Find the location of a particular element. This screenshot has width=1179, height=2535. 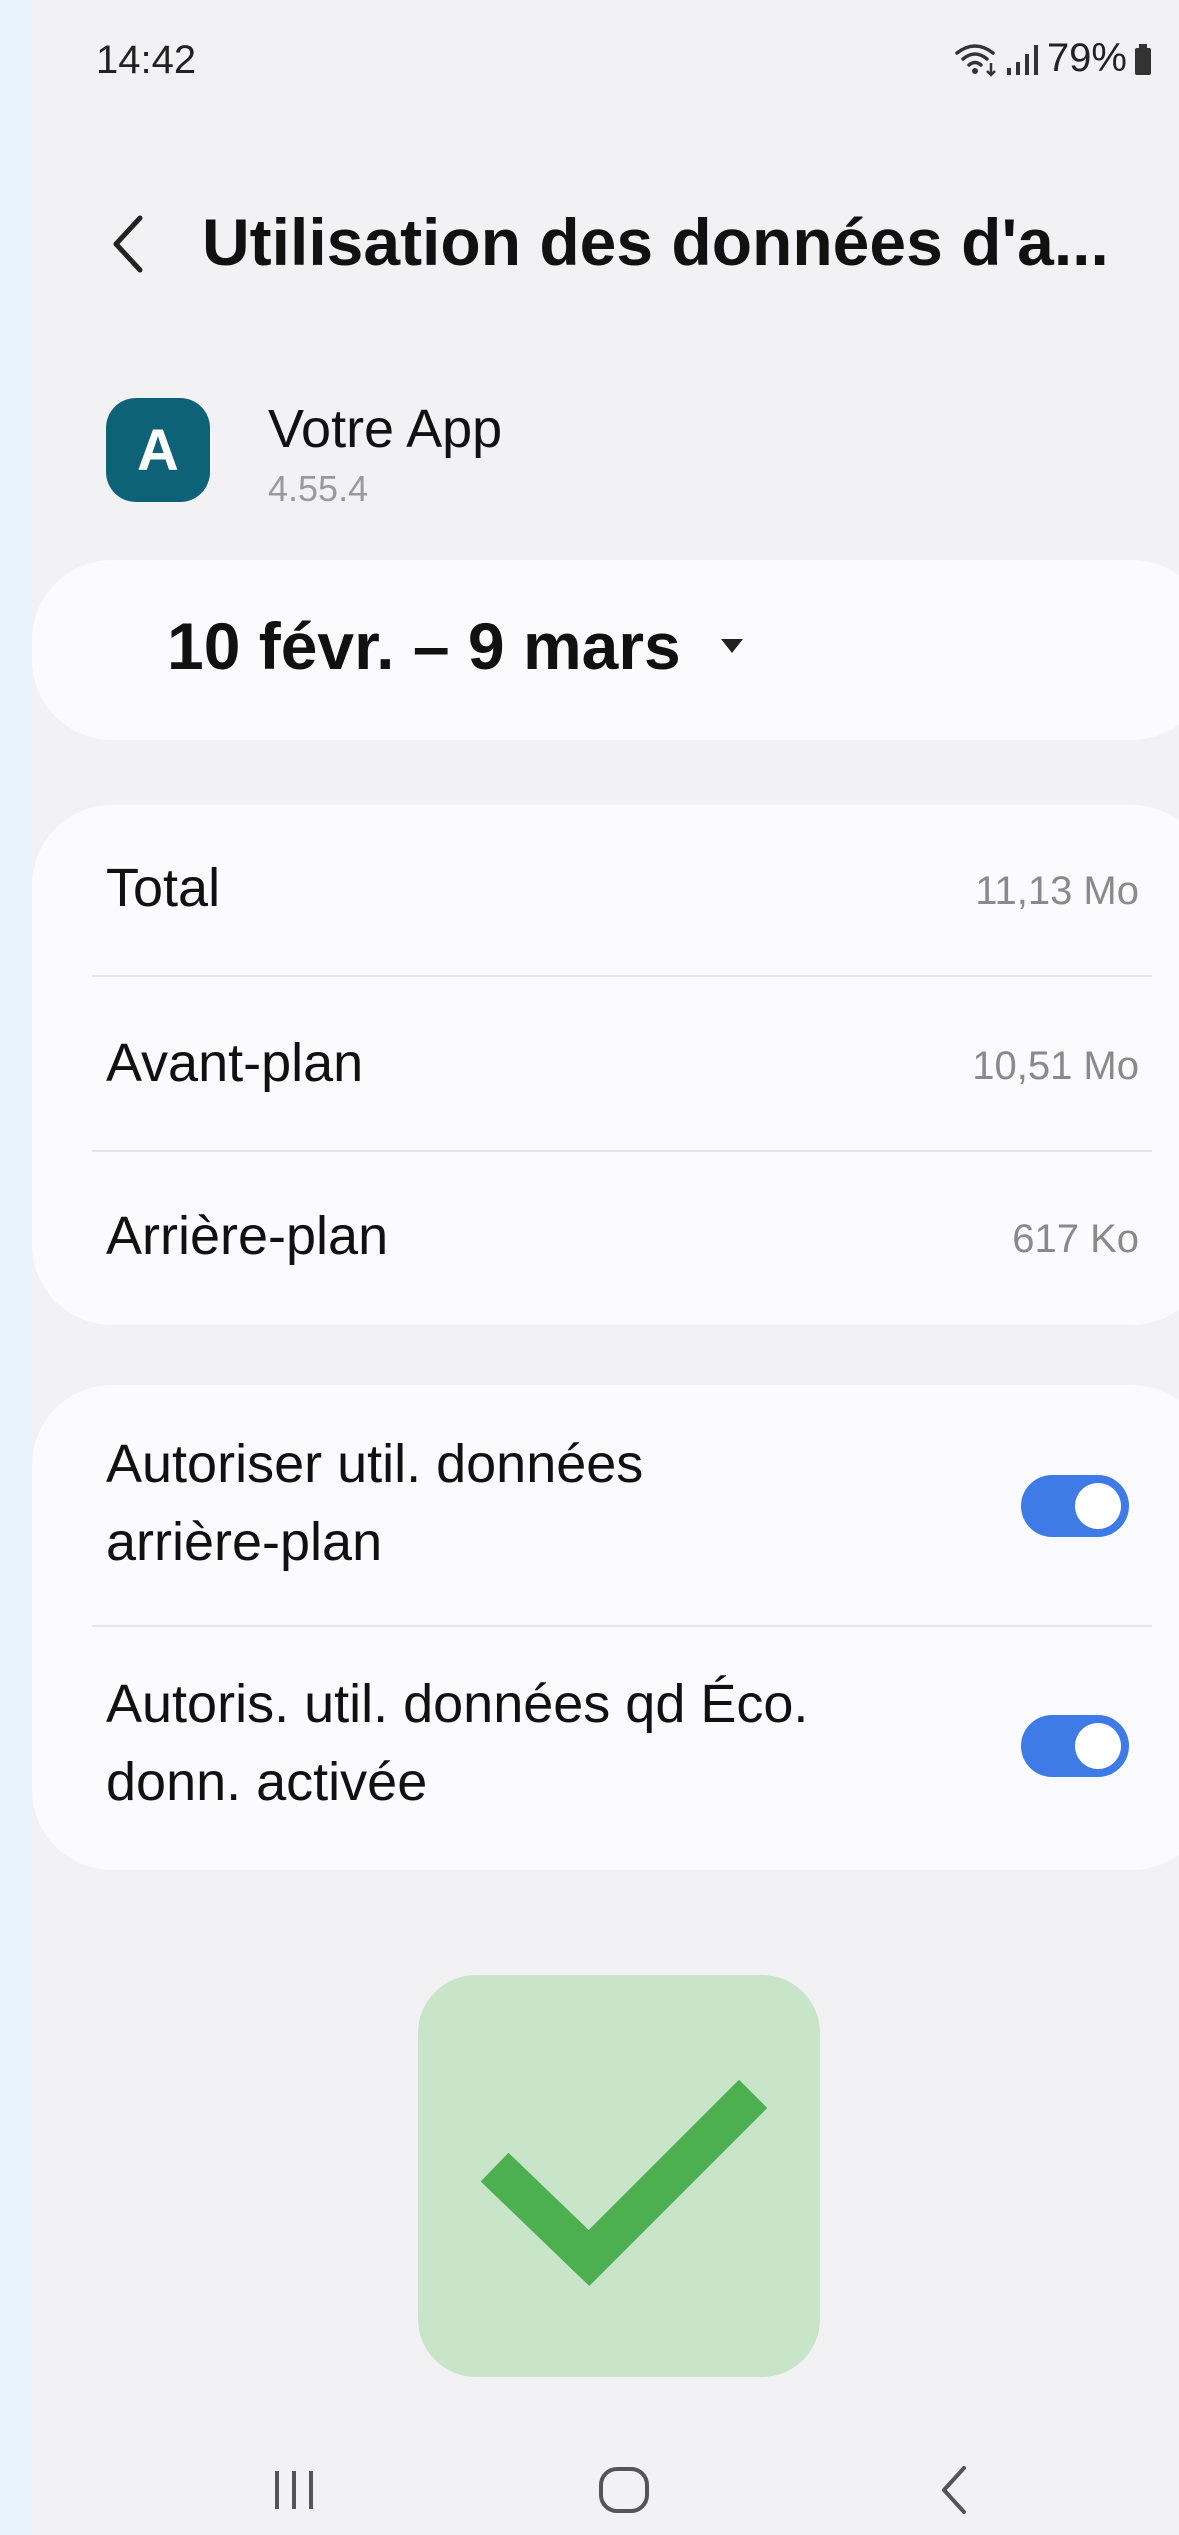

nav-back-button is located at coordinates (954, 2490).